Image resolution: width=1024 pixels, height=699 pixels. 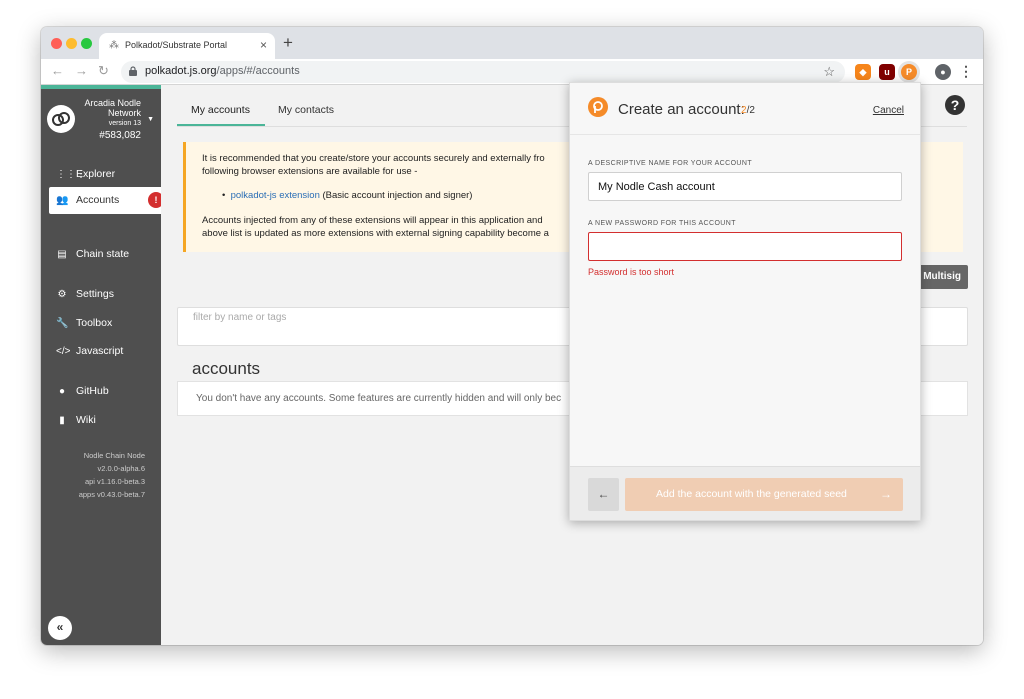 I want to click on chevron-down-icon: ▼, so click(x=150, y=119).